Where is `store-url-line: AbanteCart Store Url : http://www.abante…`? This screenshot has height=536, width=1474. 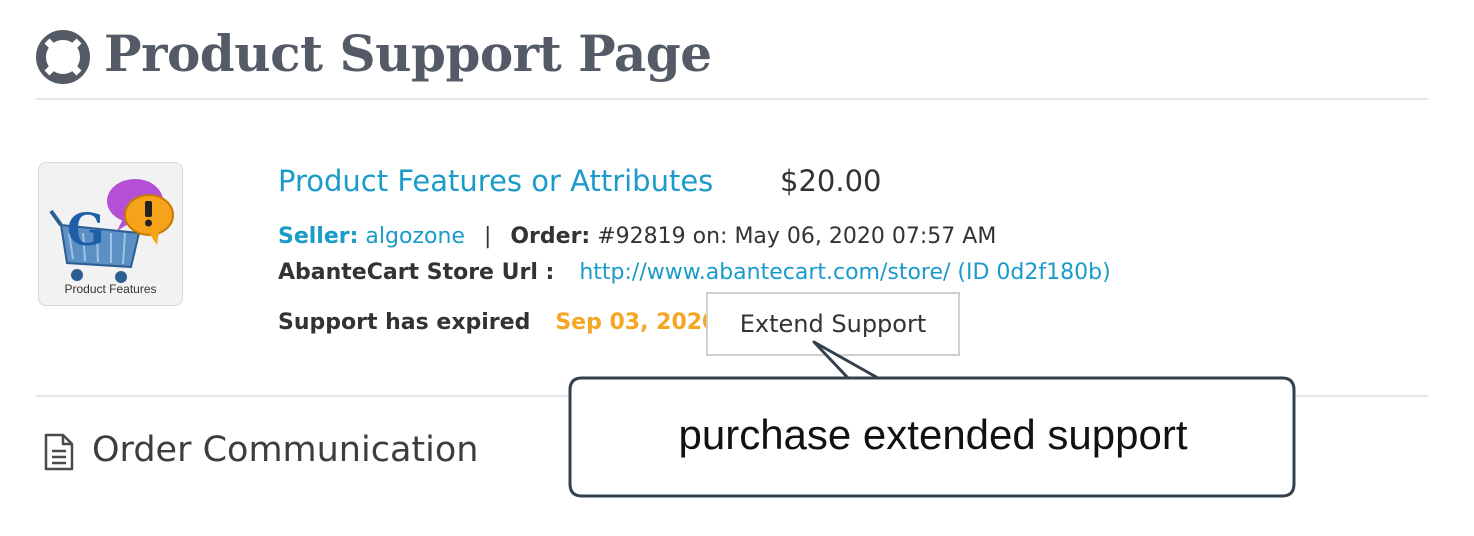 store-url-line: AbanteCart Store Url : http://www.abante… is located at coordinates (694, 272).